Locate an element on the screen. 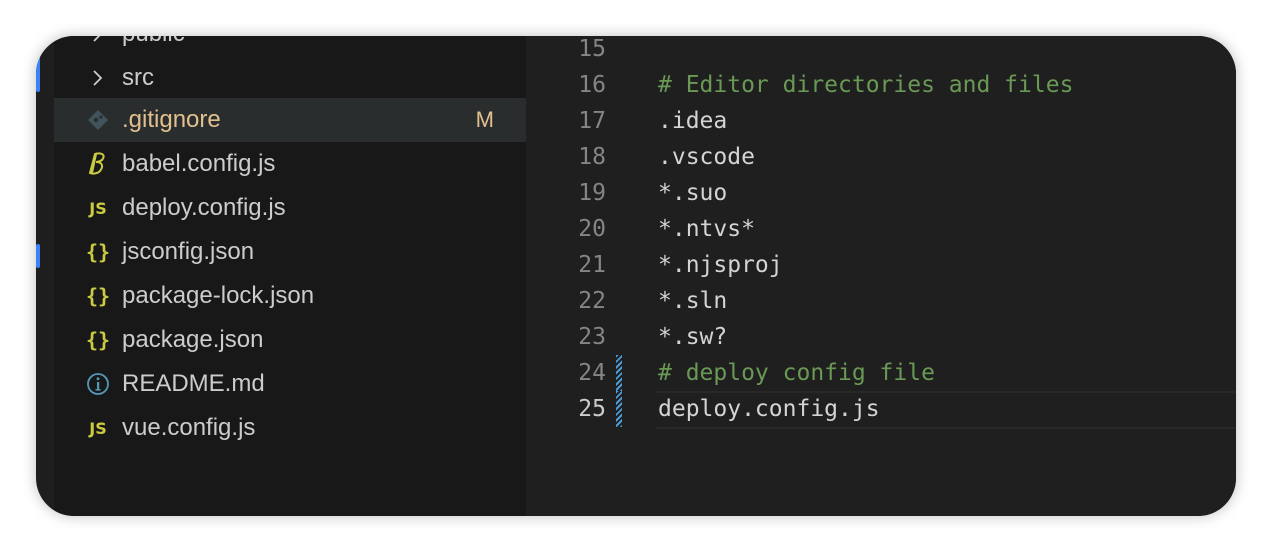  line-text: # Editor directories and files is located at coordinates (866, 85).